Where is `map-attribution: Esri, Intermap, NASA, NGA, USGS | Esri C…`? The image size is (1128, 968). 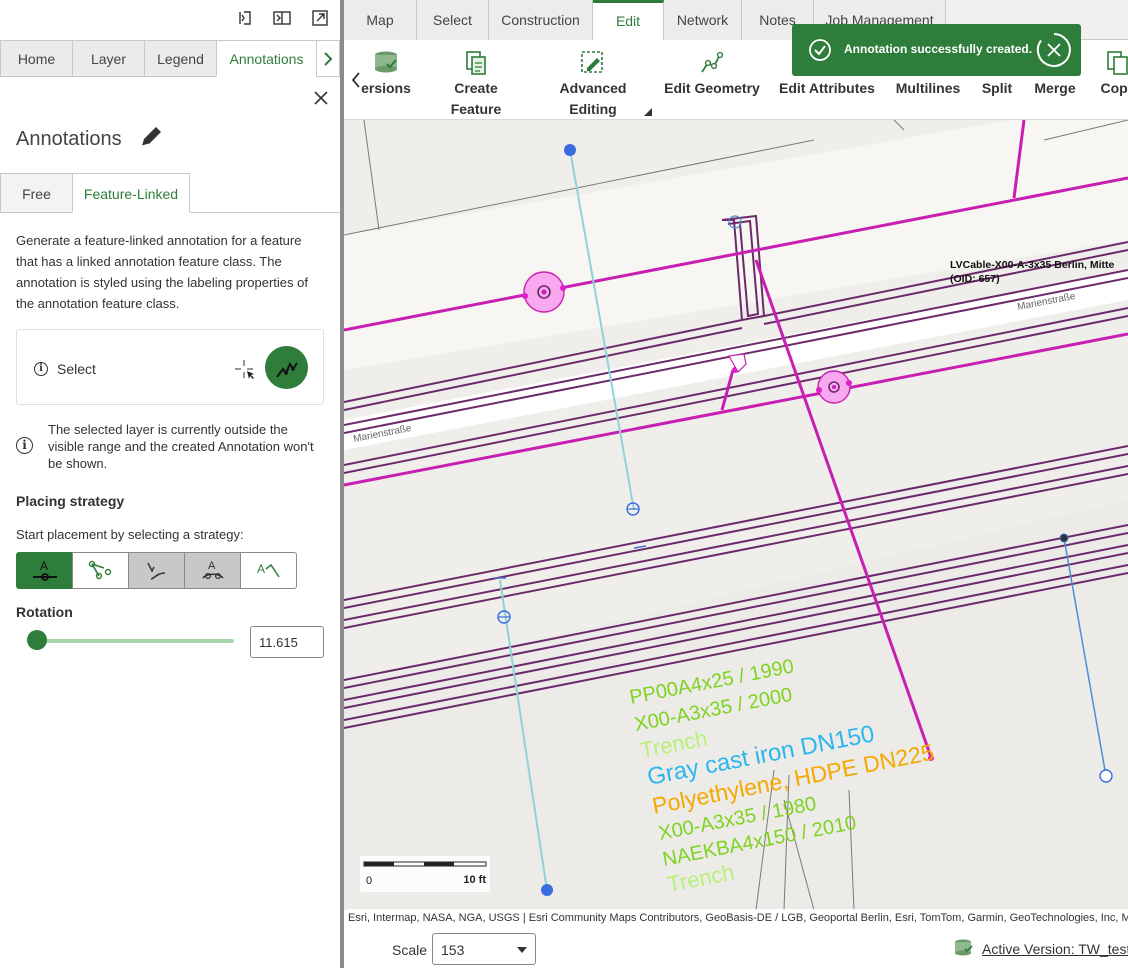
map-attribution: Esri, Intermap, NASA, NGA, USGS | Esri C… is located at coordinates (738, 918).